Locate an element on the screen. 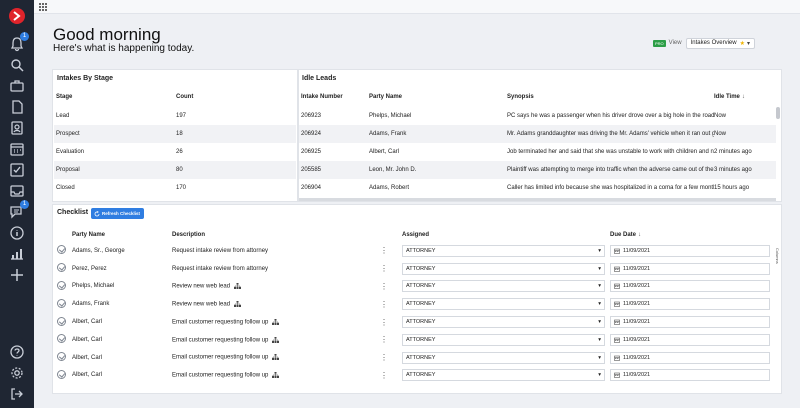 The image size is (800, 408). info-icon is located at coordinates (17, 233).